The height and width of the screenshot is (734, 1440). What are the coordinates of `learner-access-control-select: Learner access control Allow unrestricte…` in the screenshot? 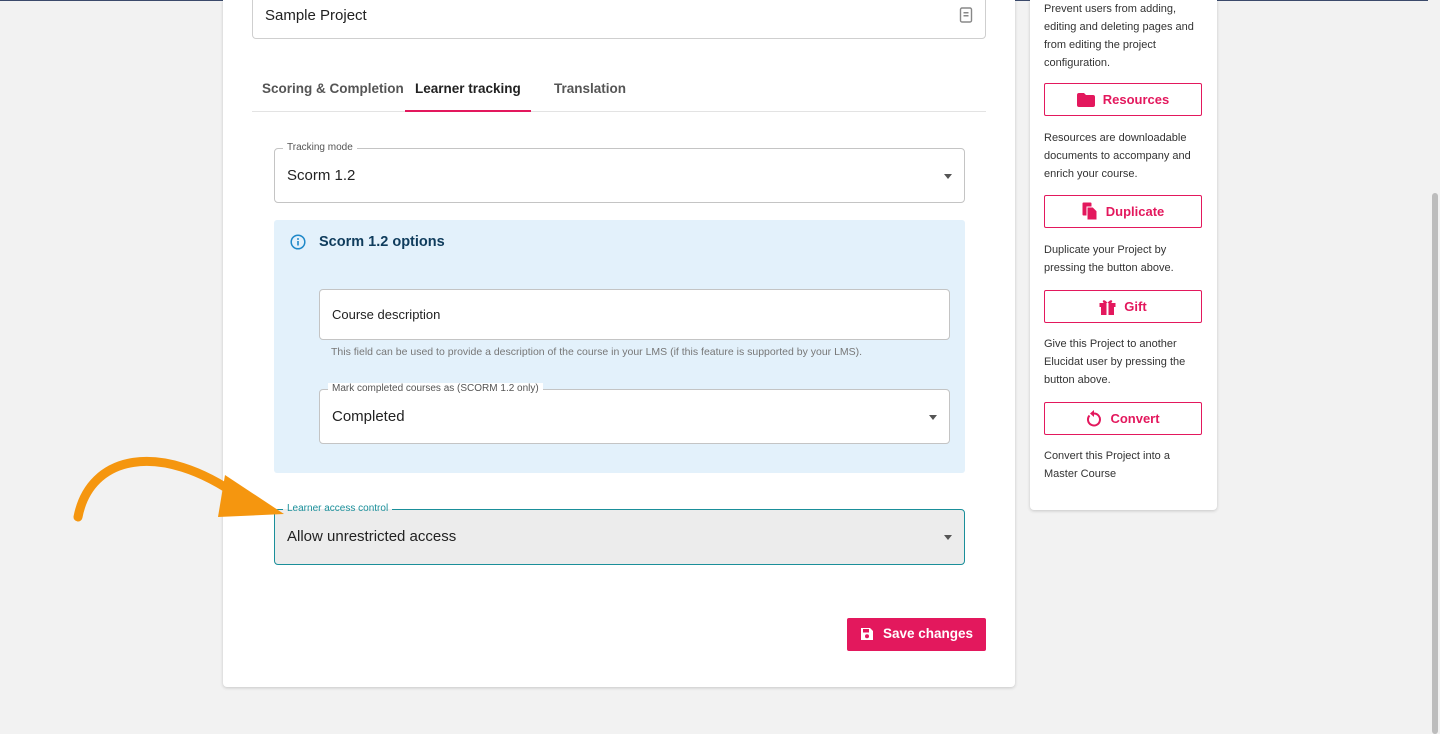 It's located at (619, 534).